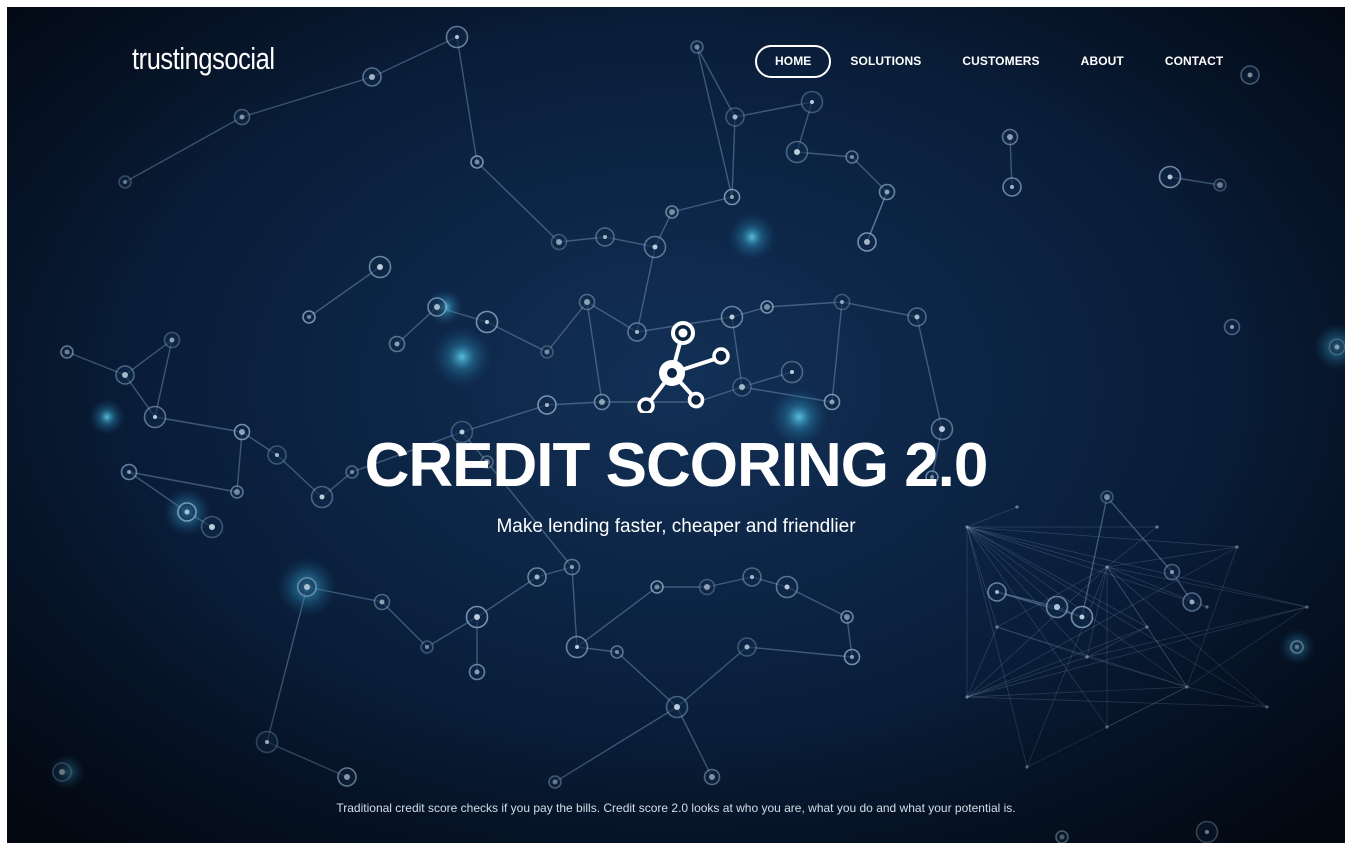  Describe the element at coordinates (203, 59) in the screenshot. I see `brand-logo: trustingsocial` at that location.